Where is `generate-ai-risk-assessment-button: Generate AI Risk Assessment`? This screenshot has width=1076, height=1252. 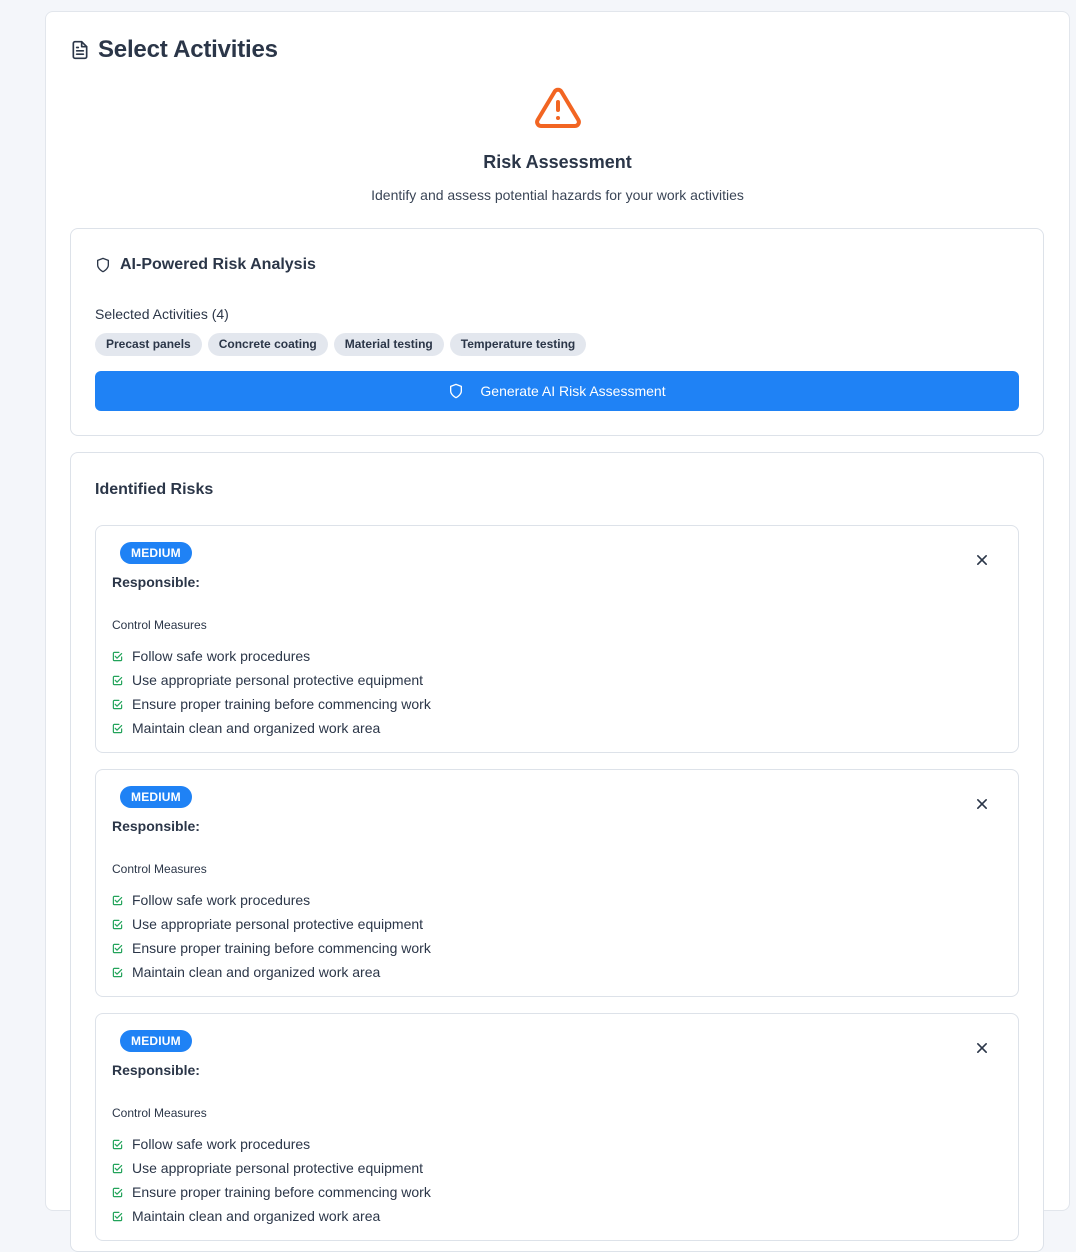
generate-ai-risk-assessment-button: Generate AI Risk Assessment is located at coordinates (557, 391).